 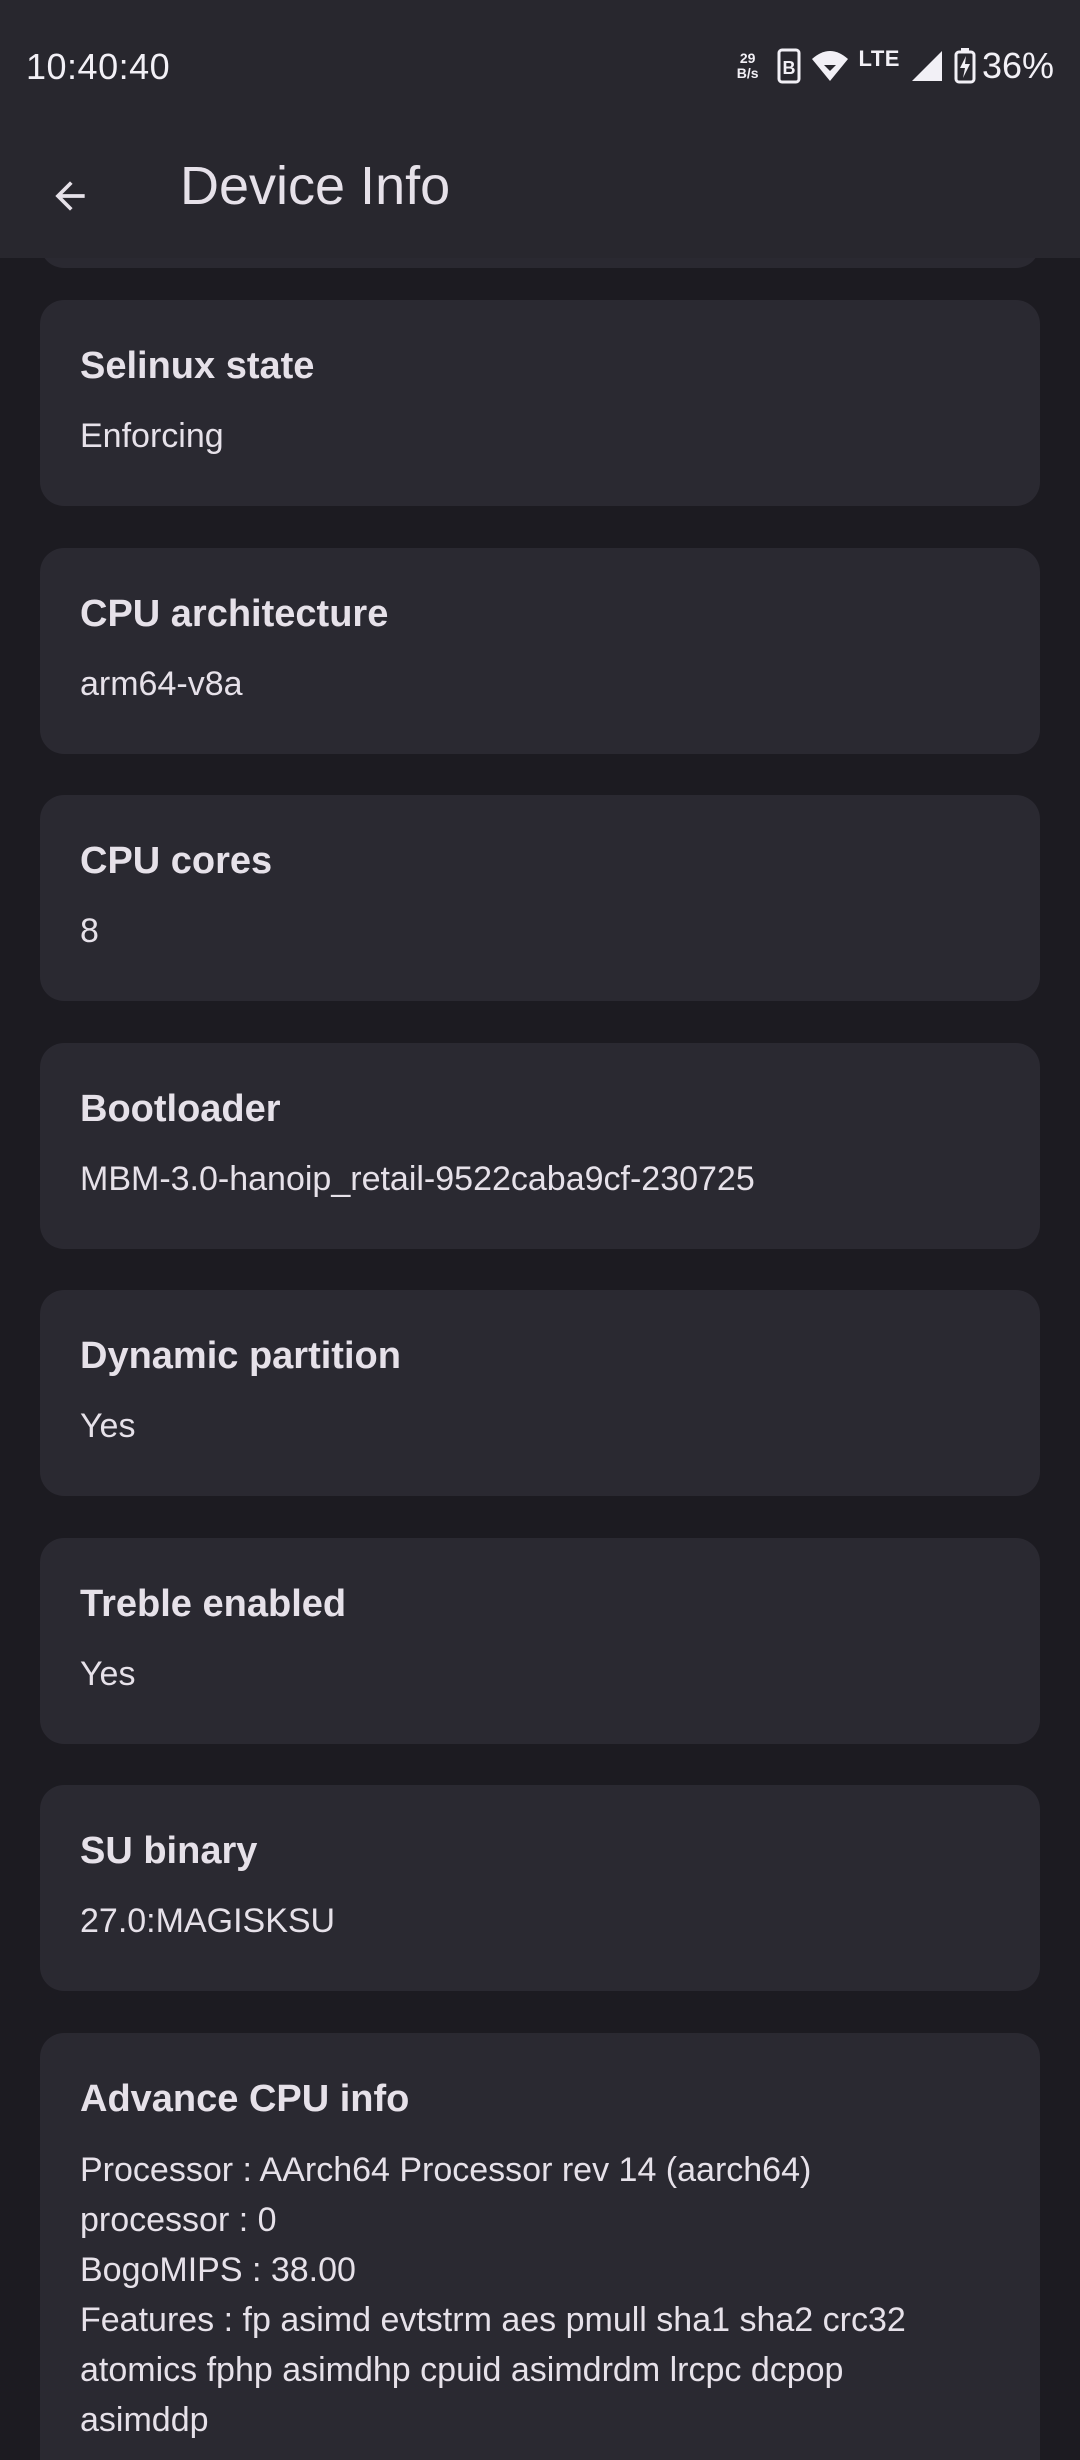 I want to click on card-value: 8, so click(x=89, y=931).